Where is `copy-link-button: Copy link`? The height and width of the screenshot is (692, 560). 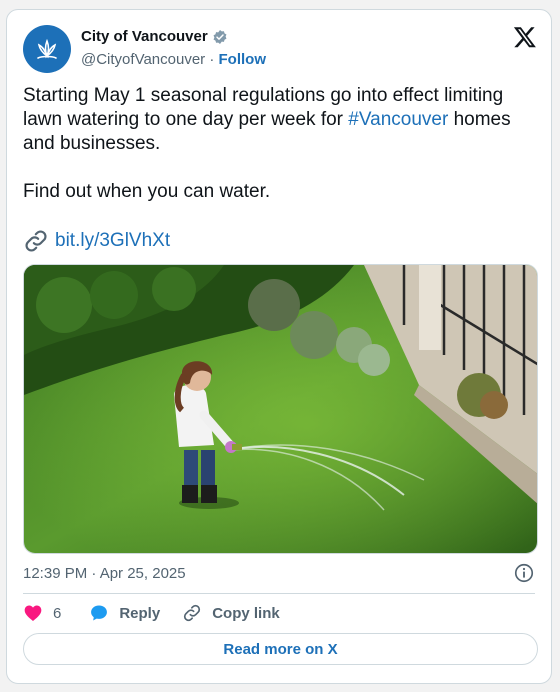 copy-link-button: Copy link is located at coordinates (231, 613).